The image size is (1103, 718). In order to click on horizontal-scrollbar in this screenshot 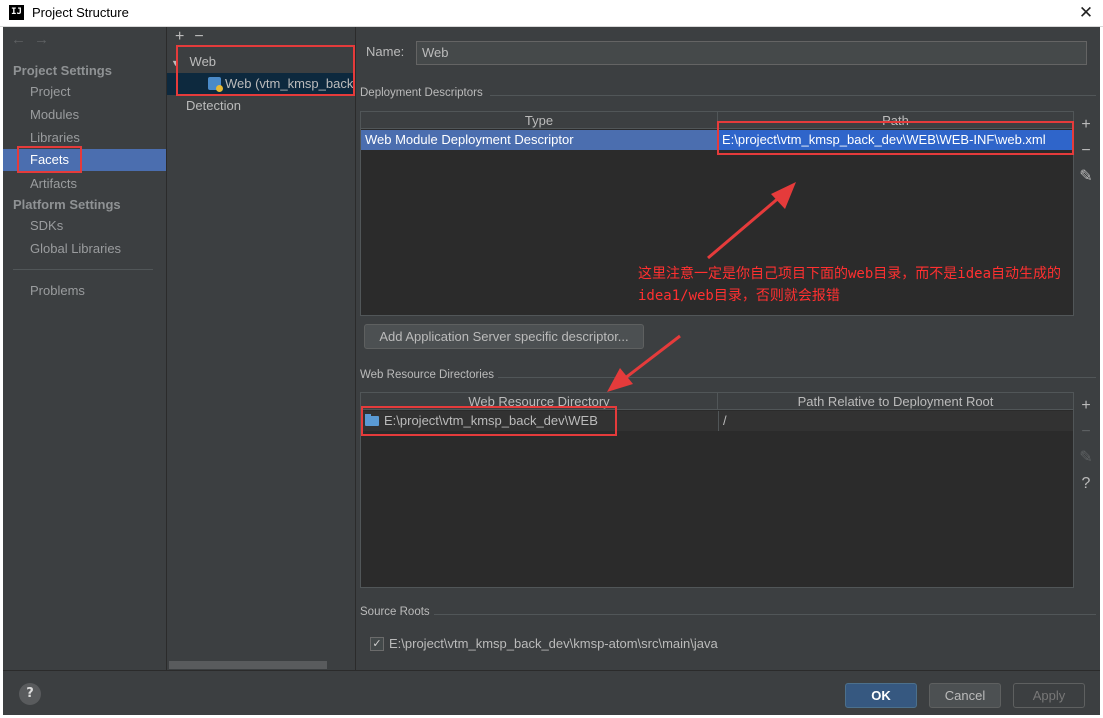, I will do `click(248, 665)`.